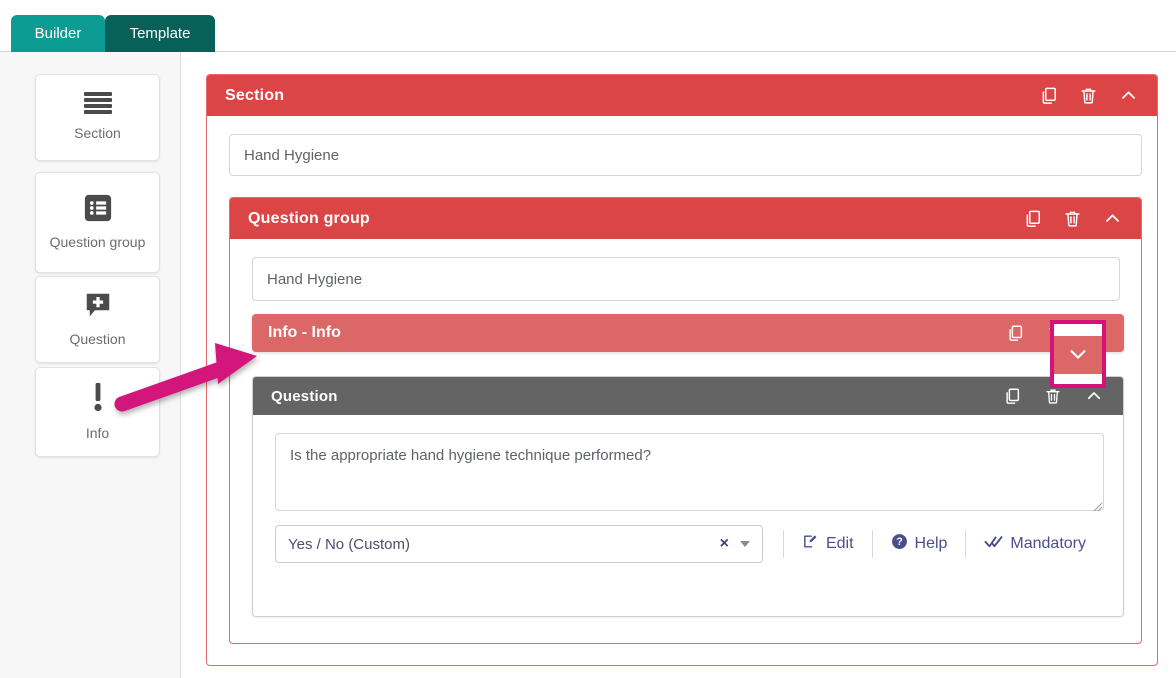 The width and height of the screenshot is (1176, 678). Describe the element at coordinates (724, 544) in the screenshot. I see `answer-type-clear-icon: ×` at that location.